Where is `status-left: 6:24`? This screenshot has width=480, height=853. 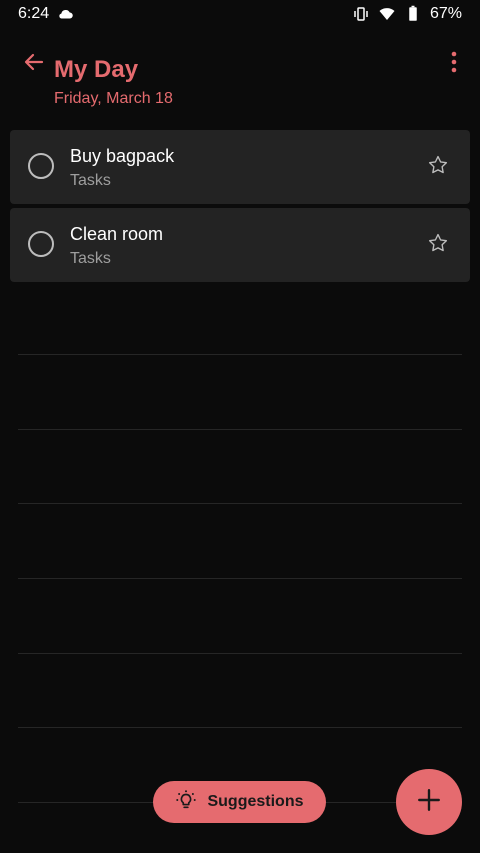
status-left: 6:24 is located at coordinates (46, 14).